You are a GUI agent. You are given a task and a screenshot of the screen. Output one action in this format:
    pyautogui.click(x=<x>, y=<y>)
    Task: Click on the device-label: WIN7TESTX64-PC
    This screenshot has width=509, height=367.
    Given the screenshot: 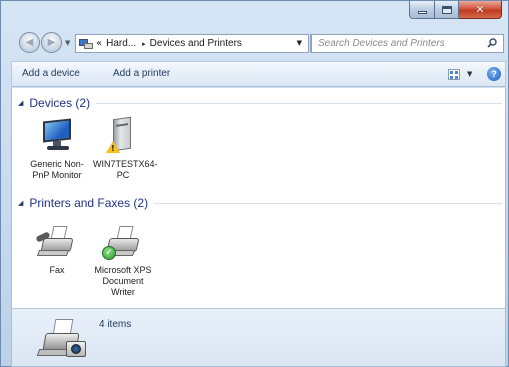 What is the action you would take?
    pyautogui.click(x=125, y=169)
    